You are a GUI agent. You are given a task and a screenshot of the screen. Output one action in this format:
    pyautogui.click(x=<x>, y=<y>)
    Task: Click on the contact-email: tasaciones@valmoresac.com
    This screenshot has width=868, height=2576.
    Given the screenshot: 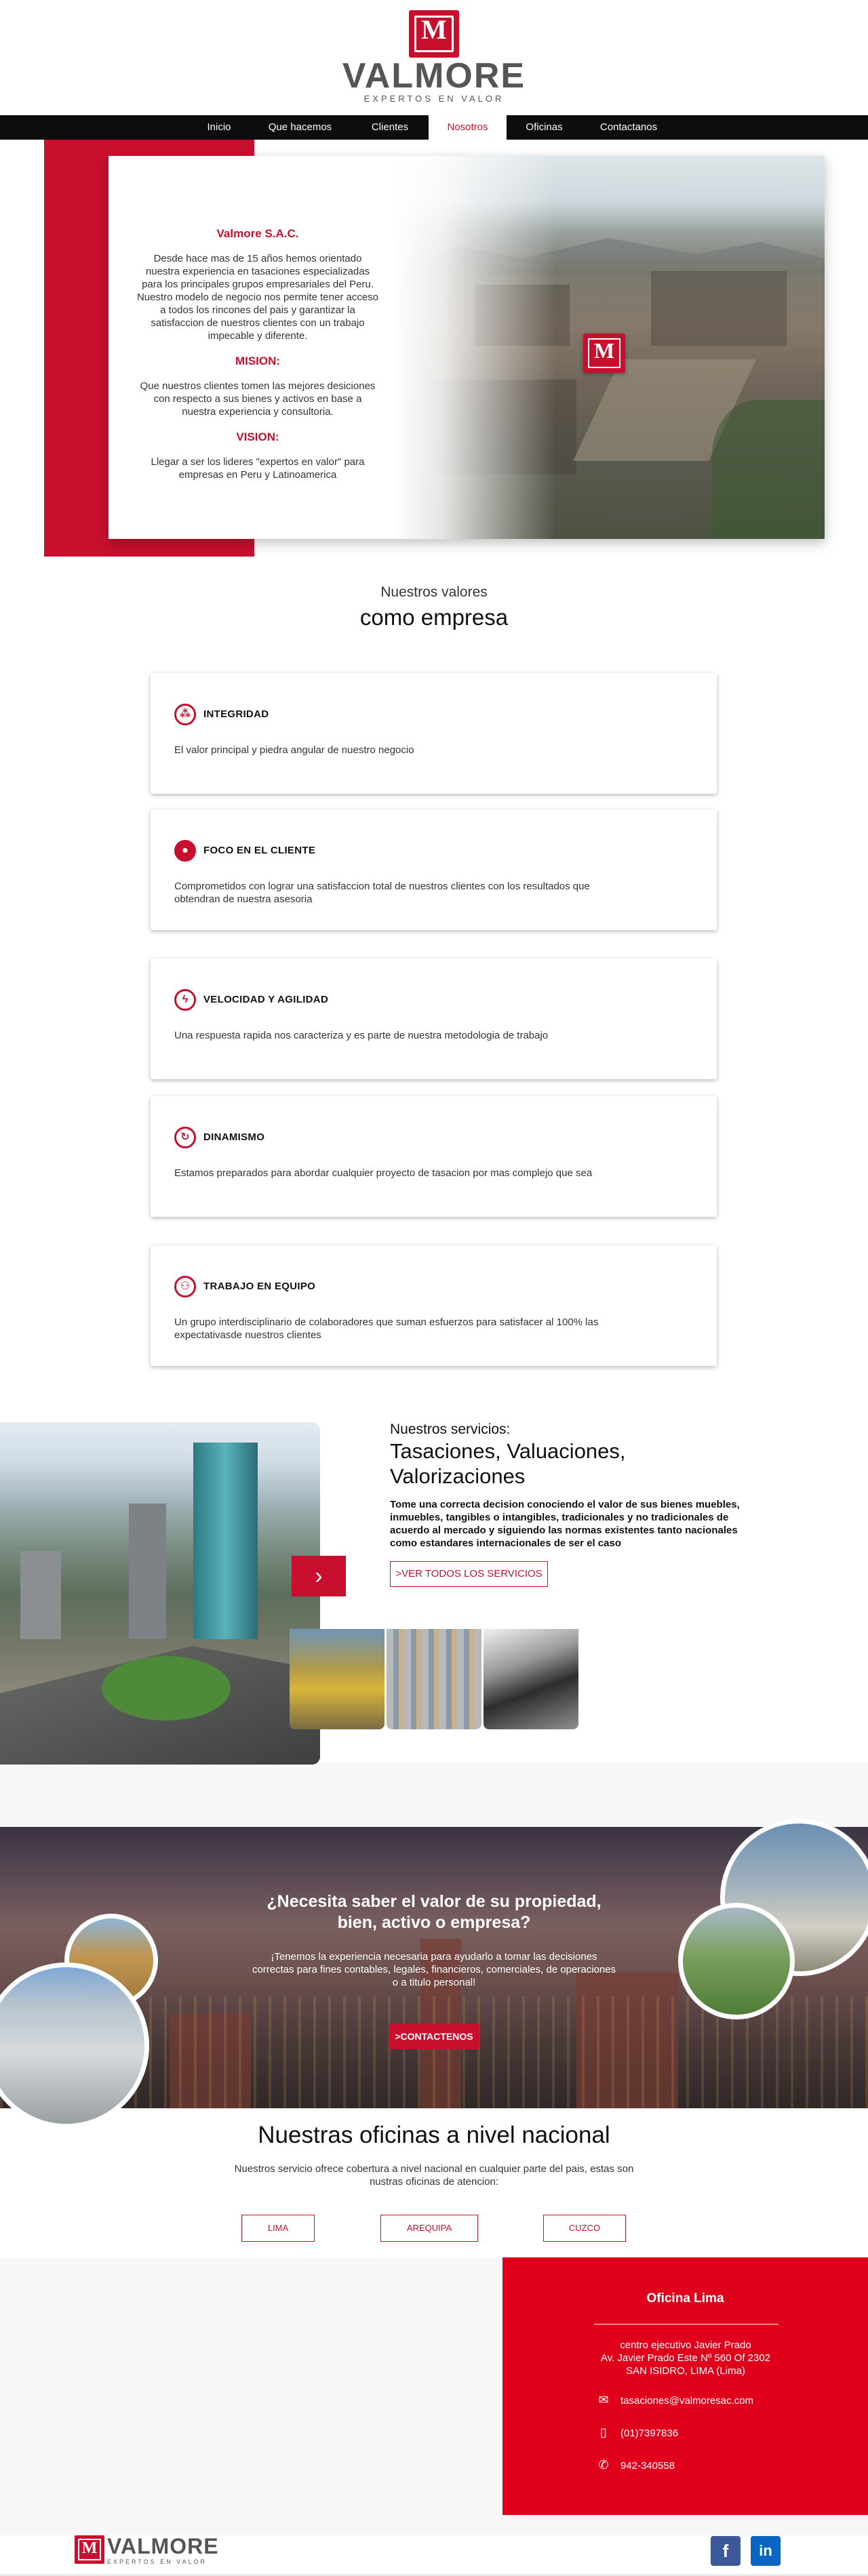 What is the action you would take?
    pyautogui.click(x=686, y=2401)
    